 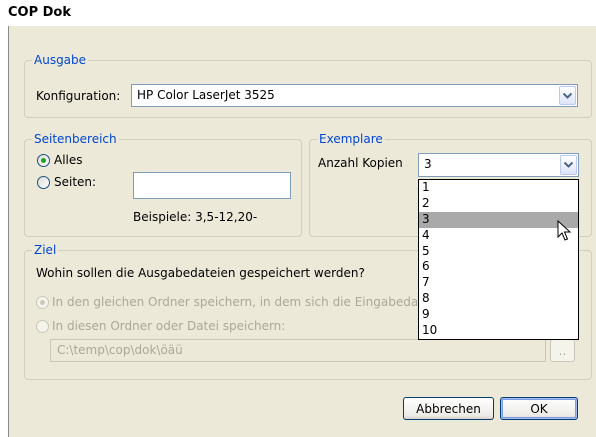 What do you see at coordinates (75, 182) in the screenshot?
I see `seiten-label: Seiten:` at bounding box center [75, 182].